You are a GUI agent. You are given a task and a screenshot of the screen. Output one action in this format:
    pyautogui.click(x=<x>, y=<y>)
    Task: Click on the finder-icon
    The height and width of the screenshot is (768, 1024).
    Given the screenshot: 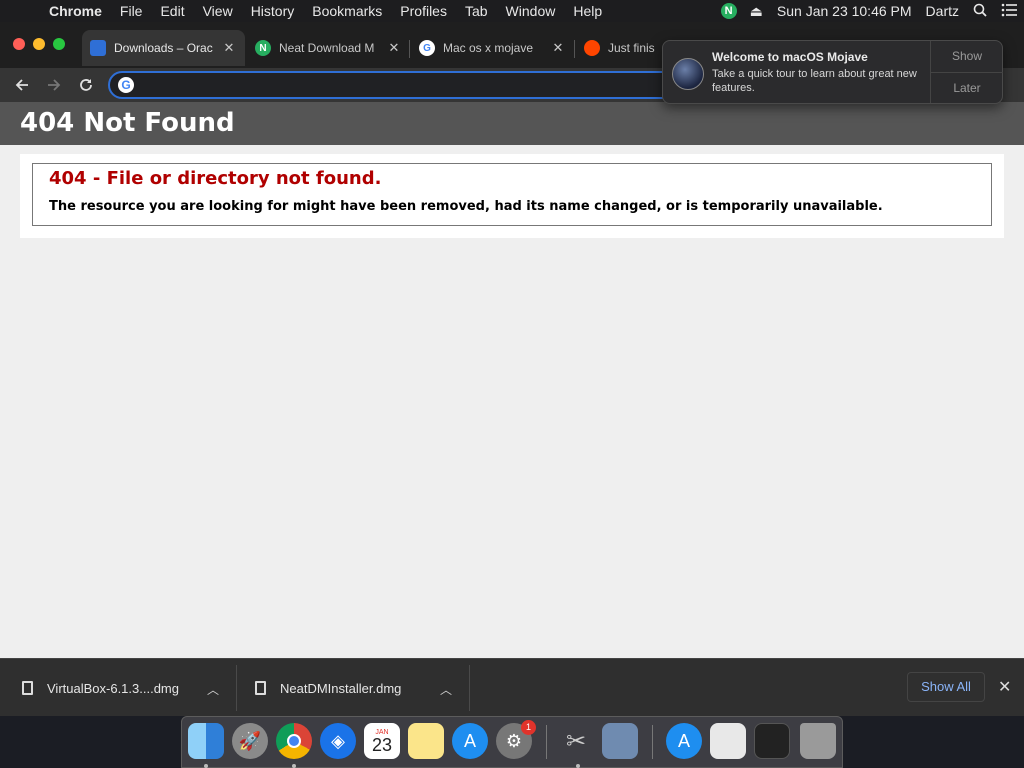 What is the action you would take?
    pyautogui.click(x=206, y=741)
    